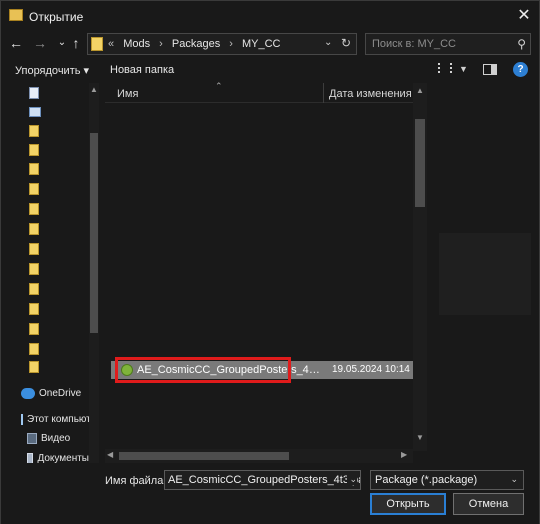 This screenshot has height=524, width=540. Describe the element at coordinates (270, 16) in the screenshot. I see `title-bar: Открытие ✕` at that location.